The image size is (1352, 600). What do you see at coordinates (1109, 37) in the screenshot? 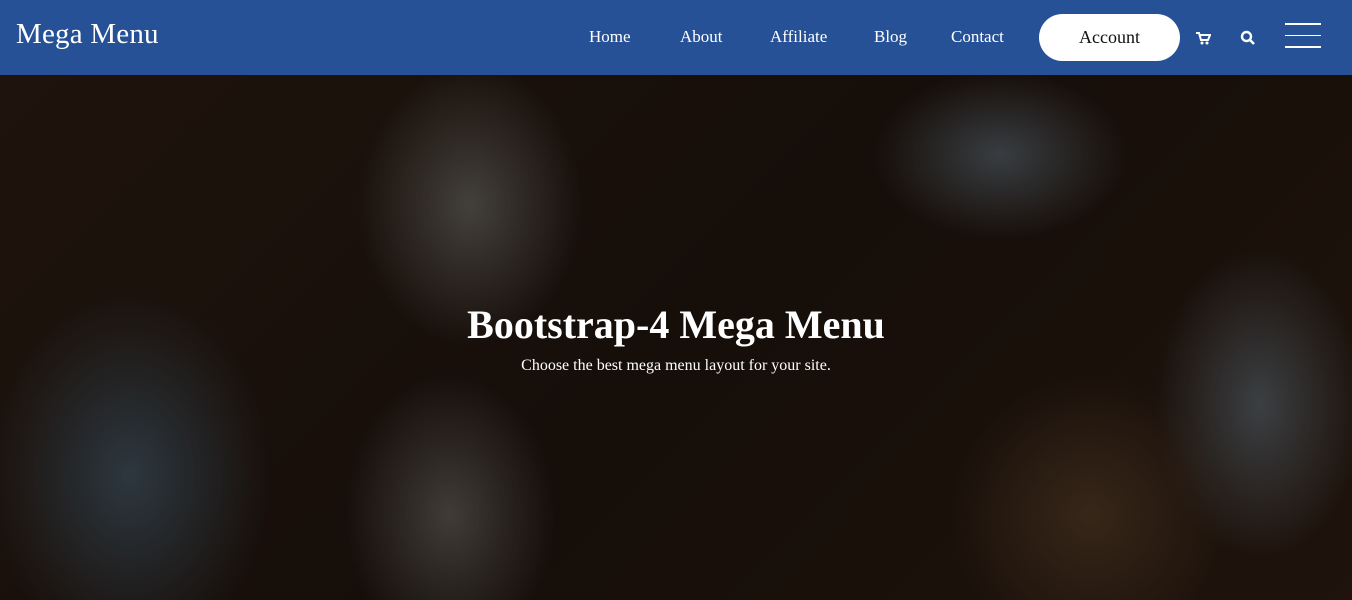
I see `account-button: Account` at bounding box center [1109, 37].